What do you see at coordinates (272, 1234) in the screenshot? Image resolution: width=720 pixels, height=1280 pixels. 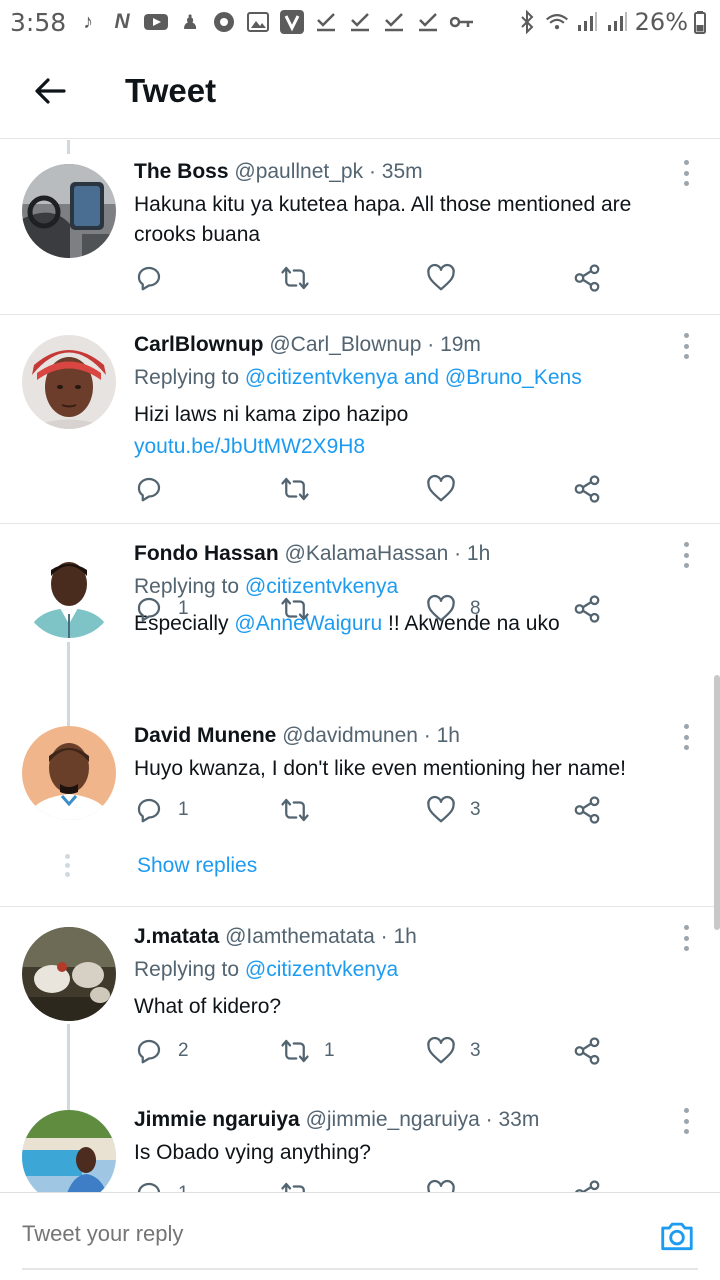 I see `reply-input` at bounding box center [272, 1234].